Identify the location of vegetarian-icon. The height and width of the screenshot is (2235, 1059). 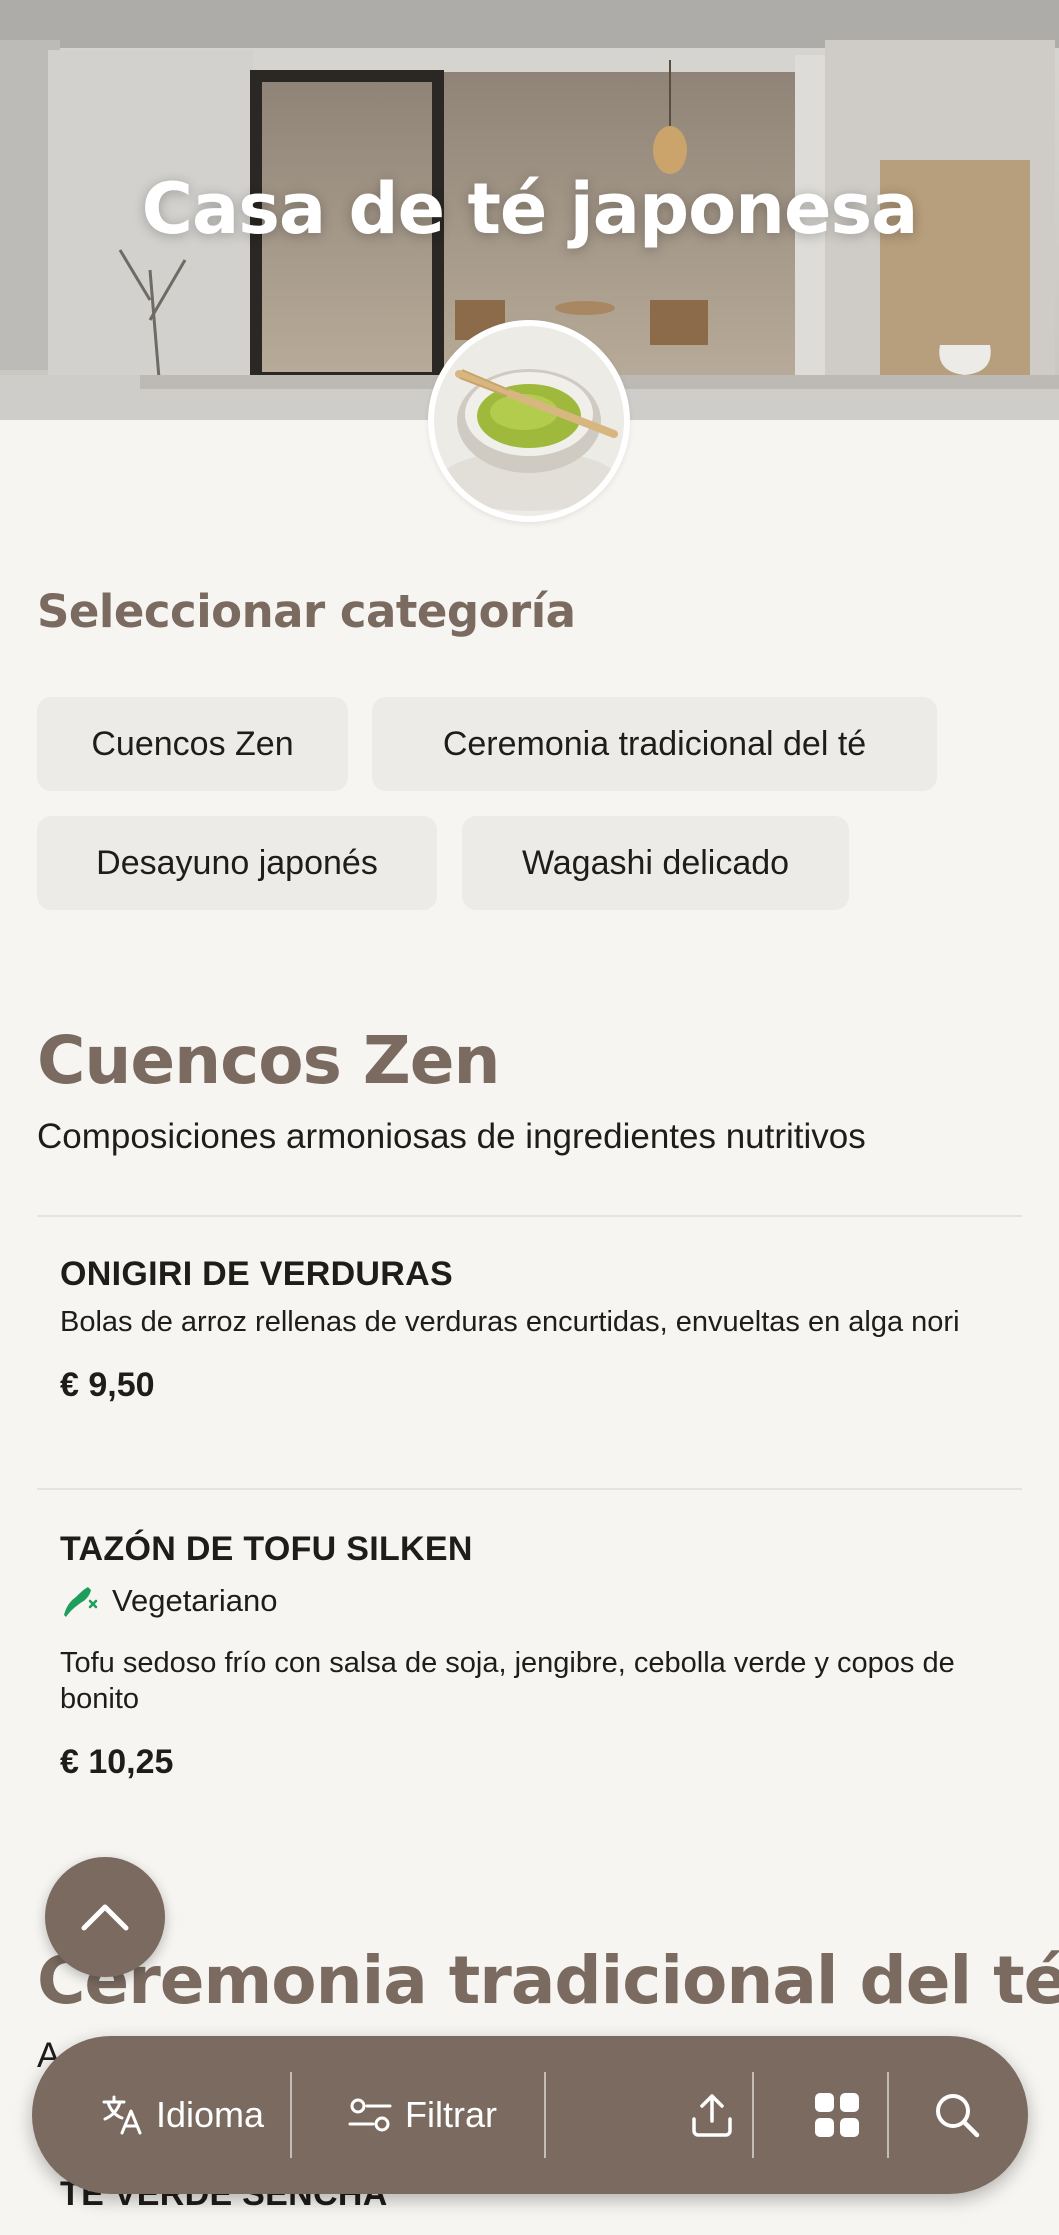
(81, 1602).